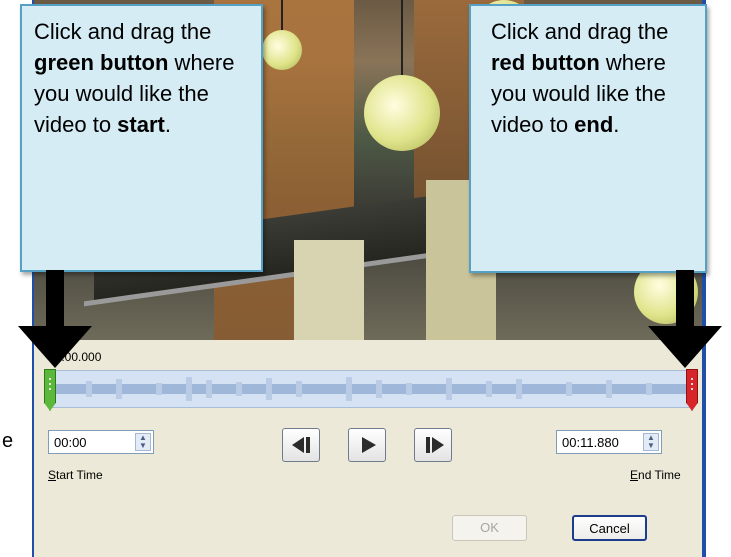  What do you see at coordinates (545, 62) in the screenshot?
I see `callout-emphasis: red button` at bounding box center [545, 62].